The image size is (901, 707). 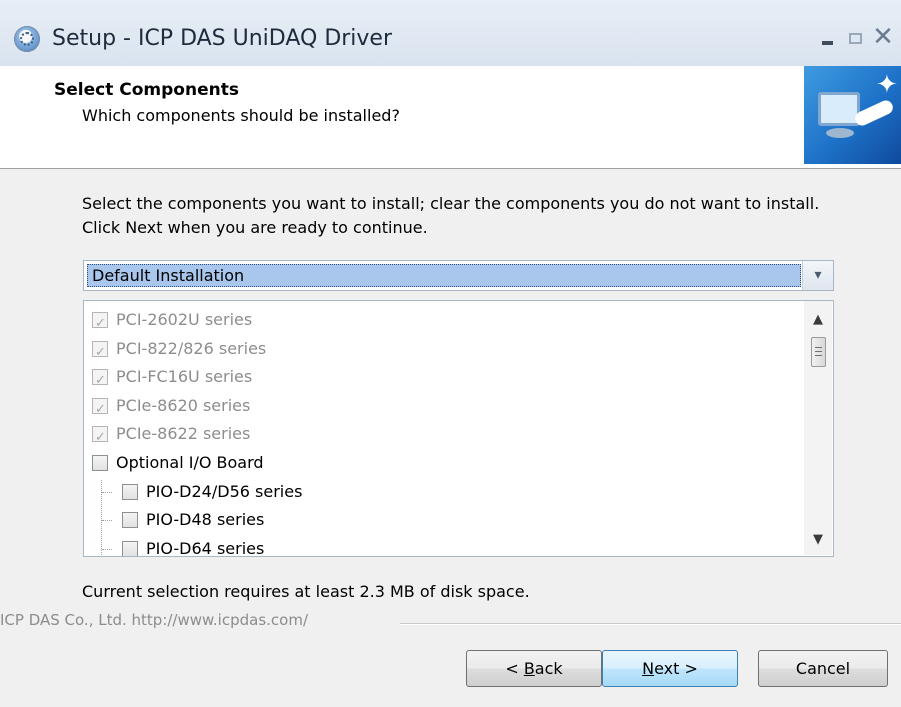 I want to click on component-label: PCIe-8620 series, so click(x=183, y=405).